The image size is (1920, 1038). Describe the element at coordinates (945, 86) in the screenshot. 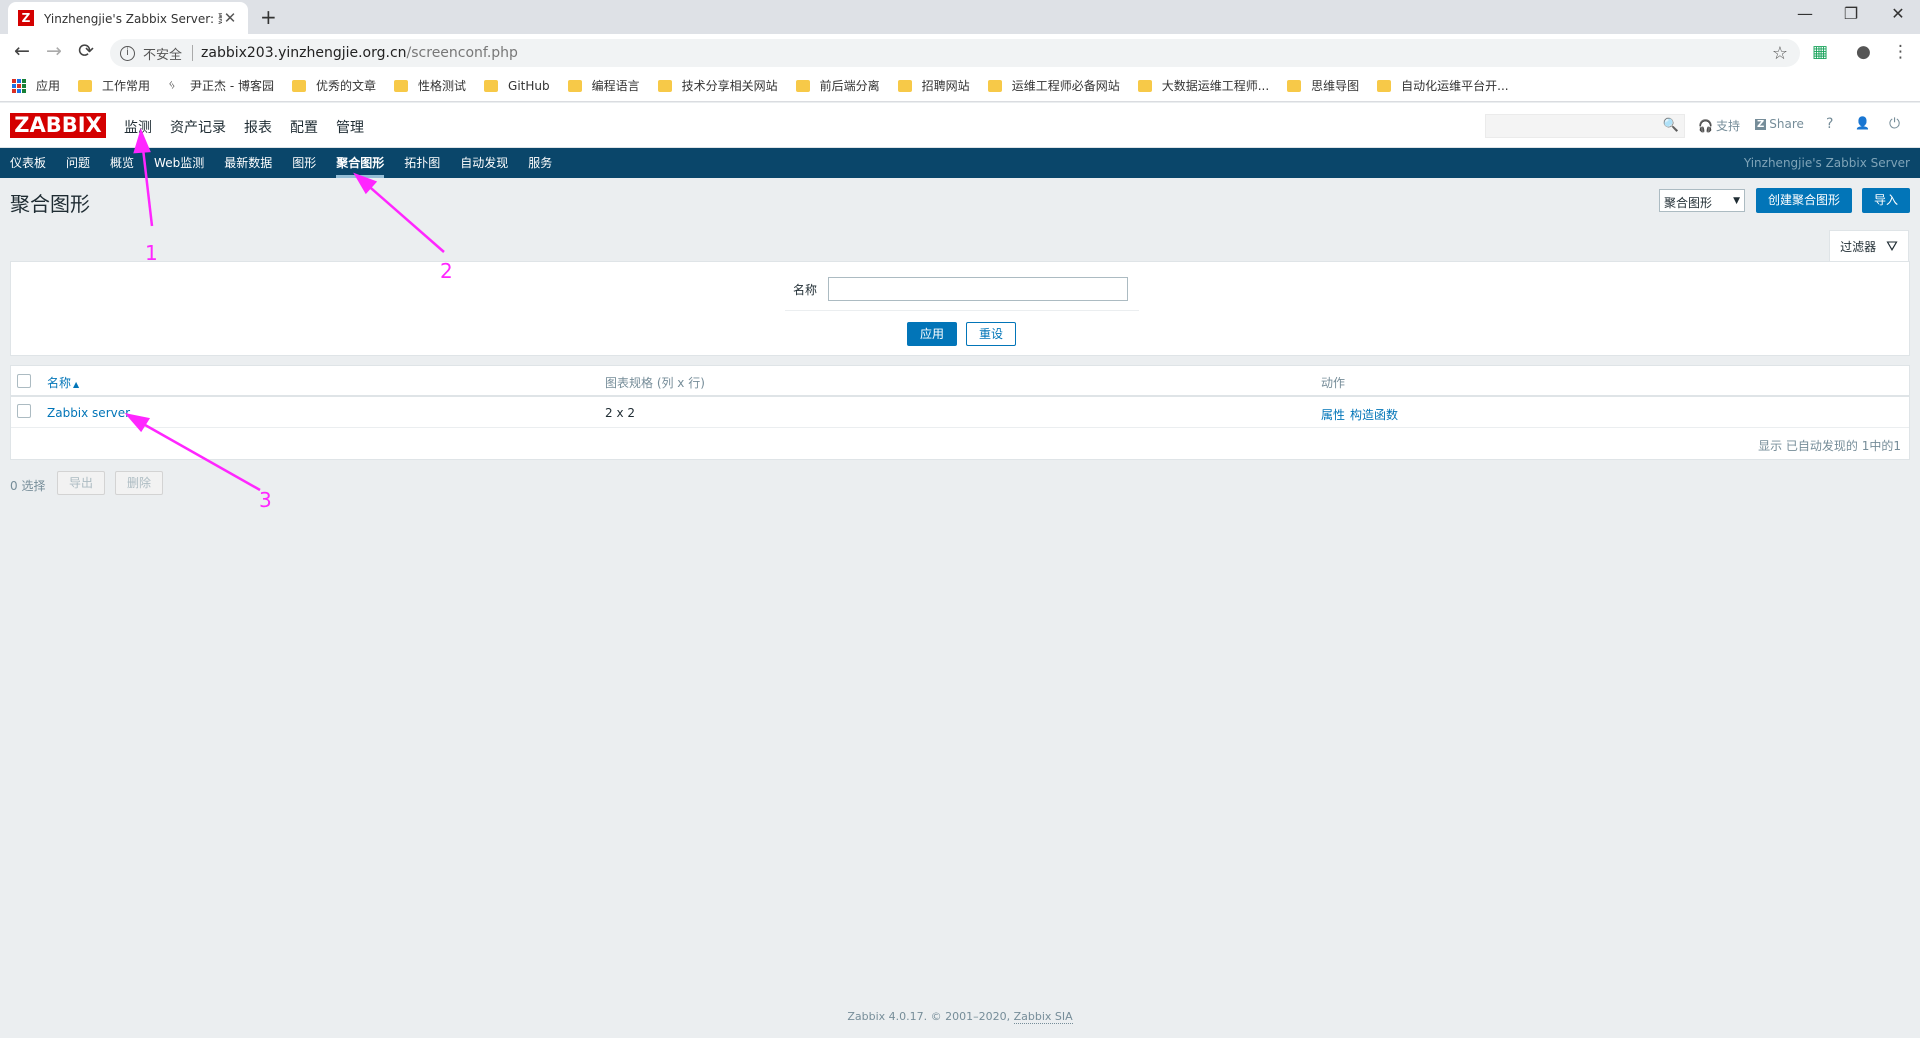

I see `bookmark-label: 招聘网站` at that location.